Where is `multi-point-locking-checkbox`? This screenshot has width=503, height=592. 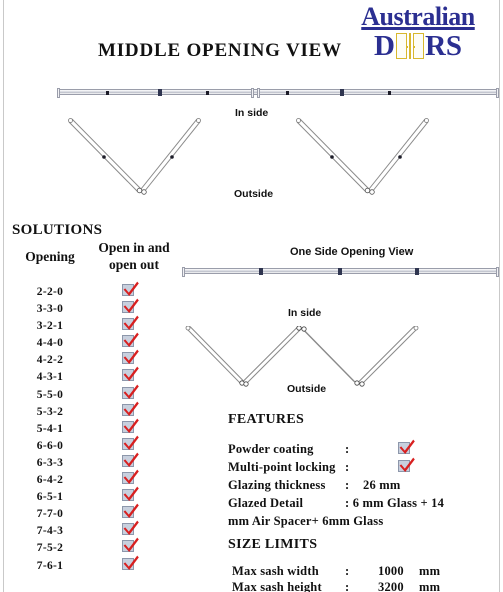 multi-point-locking-checkbox is located at coordinates (406, 467).